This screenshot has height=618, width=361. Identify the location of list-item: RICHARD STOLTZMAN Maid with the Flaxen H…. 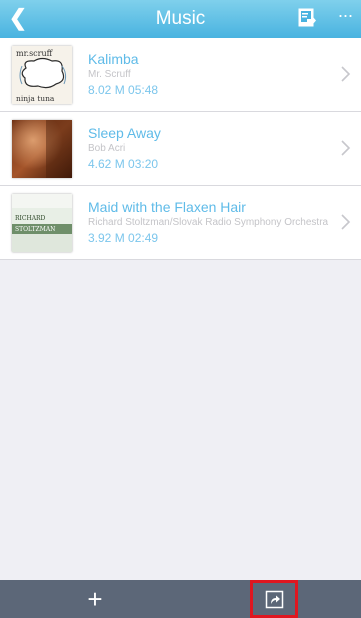
(180, 223).